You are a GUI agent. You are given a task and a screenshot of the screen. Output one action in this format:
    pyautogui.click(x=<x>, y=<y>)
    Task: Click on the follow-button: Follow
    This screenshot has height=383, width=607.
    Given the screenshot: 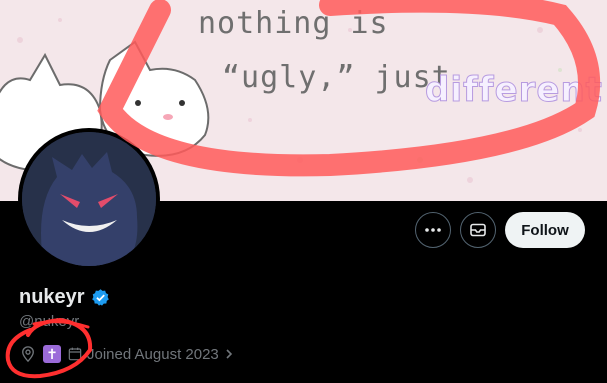 What is the action you would take?
    pyautogui.click(x=545, y=230)
    